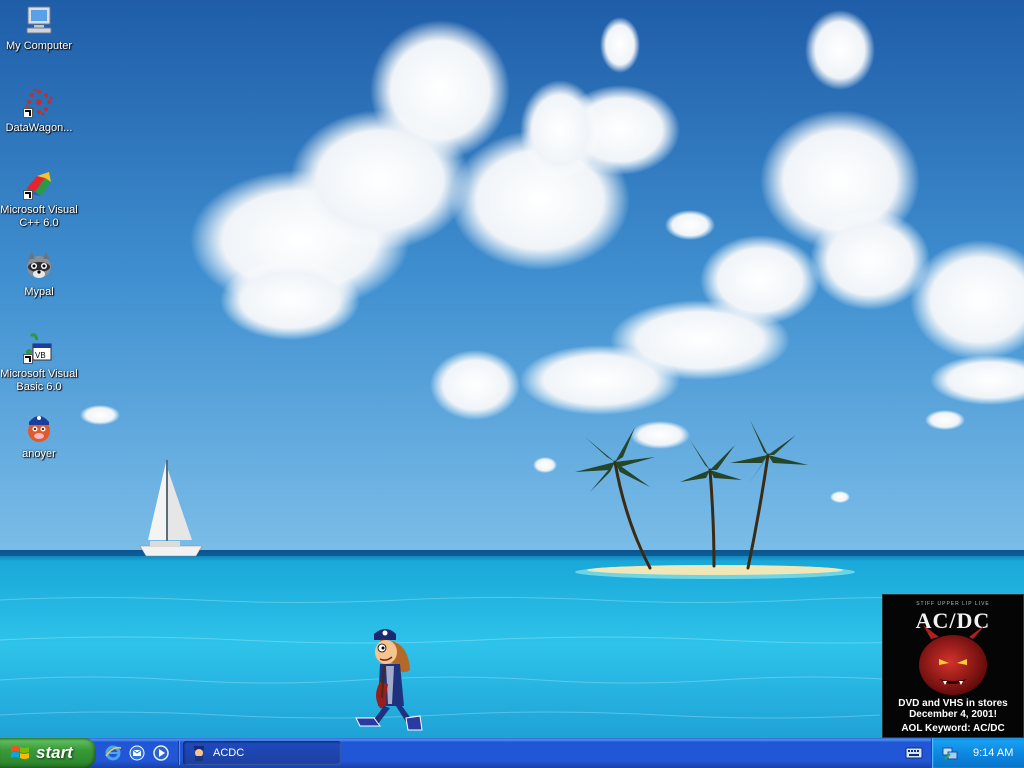 The height and width of the screenshot is (768, 1024). Describe the element at coordinates (39, 46) in the screenshot. I see `desktop-icon-label: My Computer` at that location.